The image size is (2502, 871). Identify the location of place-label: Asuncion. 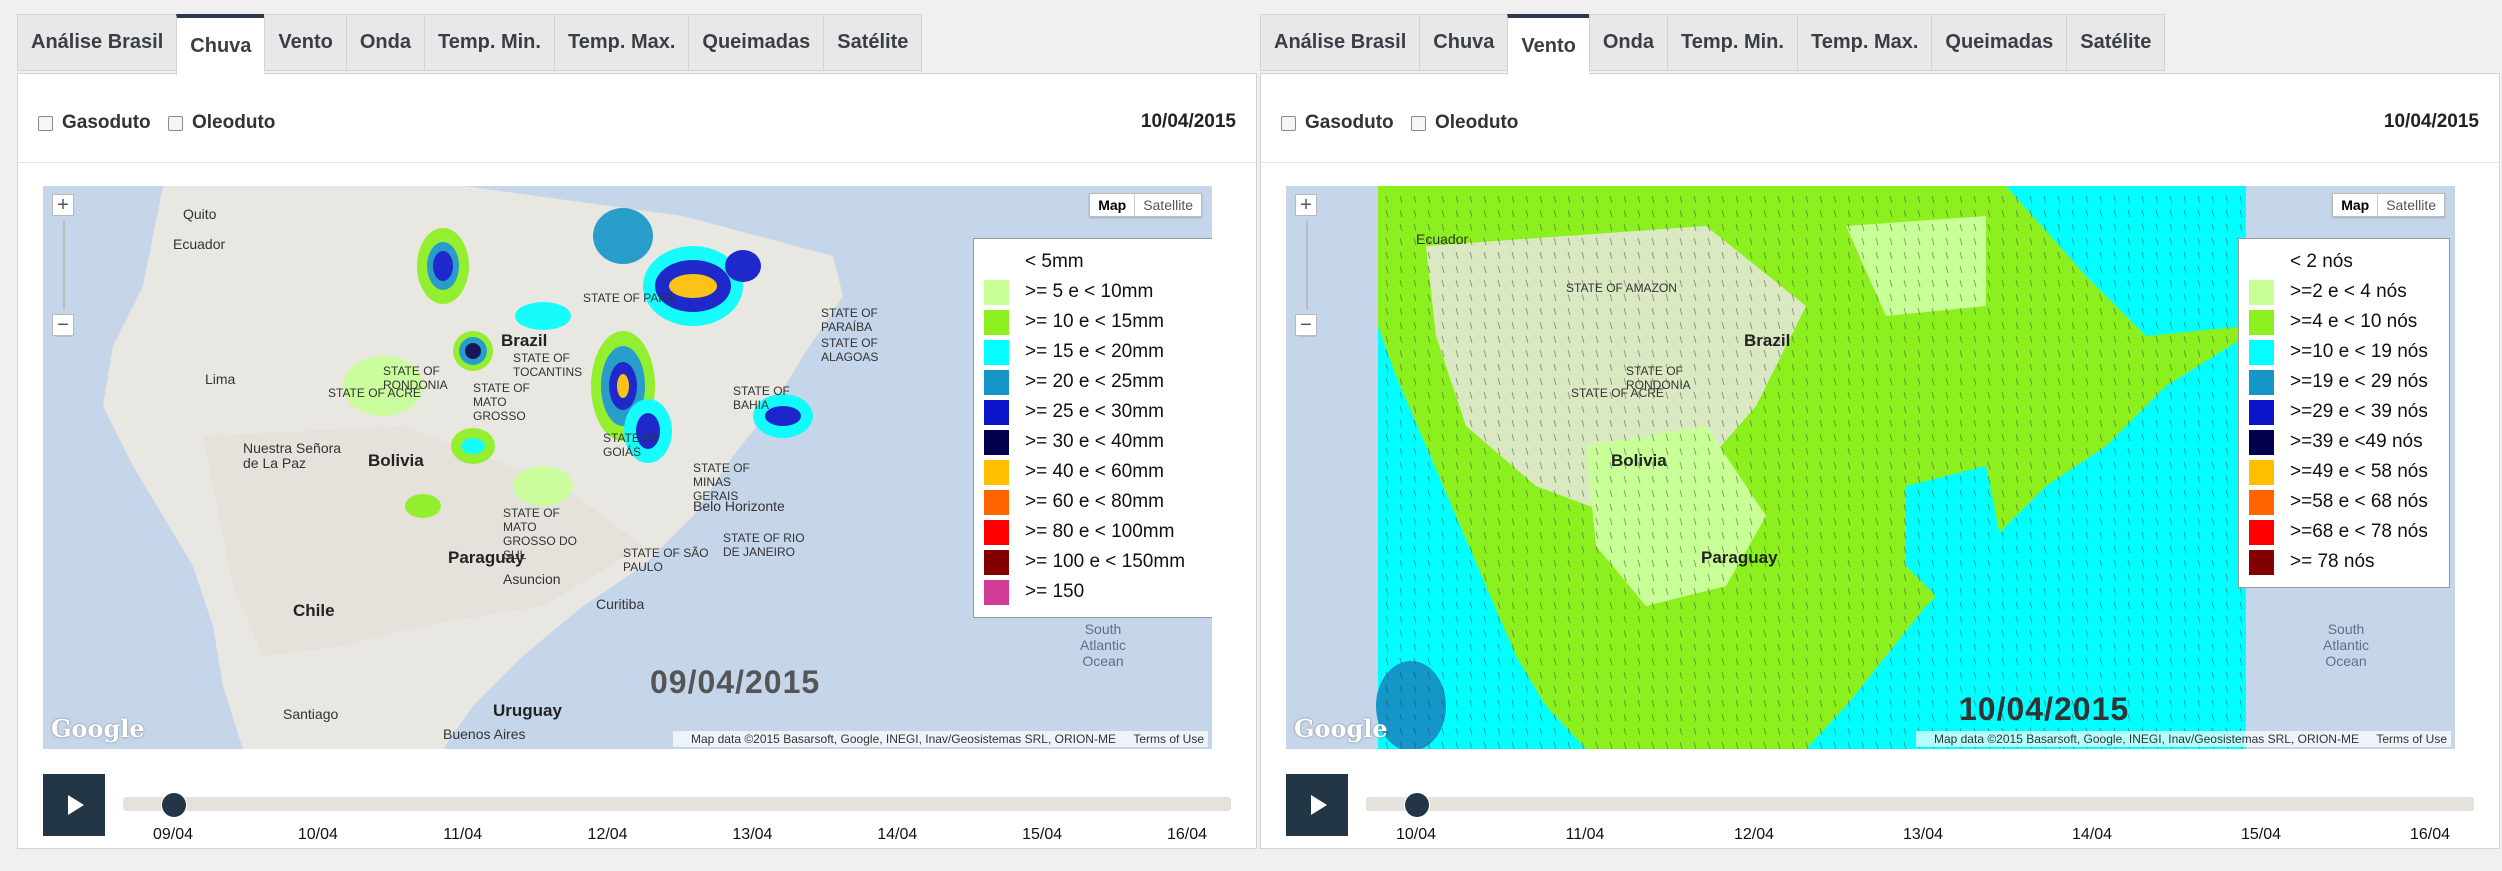
(532, 579).